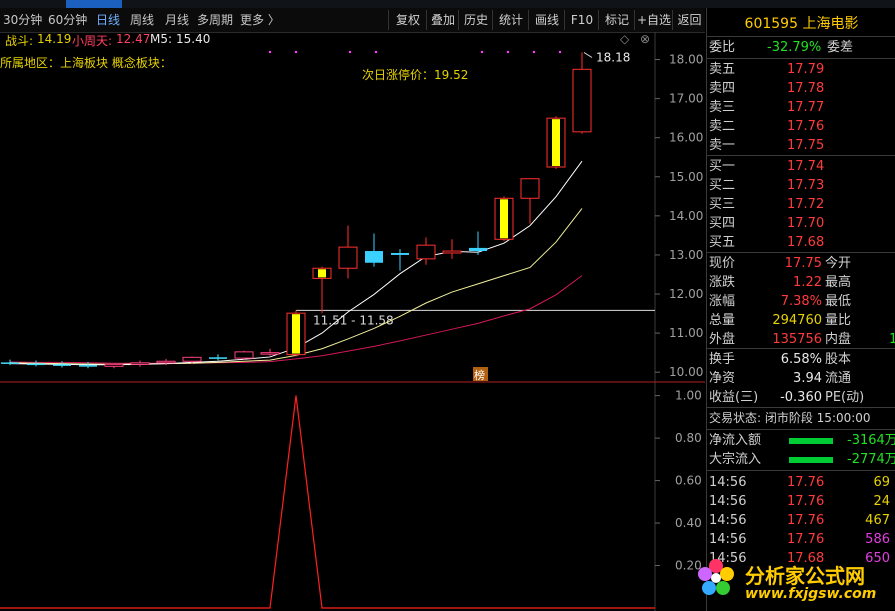  What do you see at coordinates (801, 397) in the screenshot?
I see `stat2-value: -0.360` at bounding box center [801, 397].